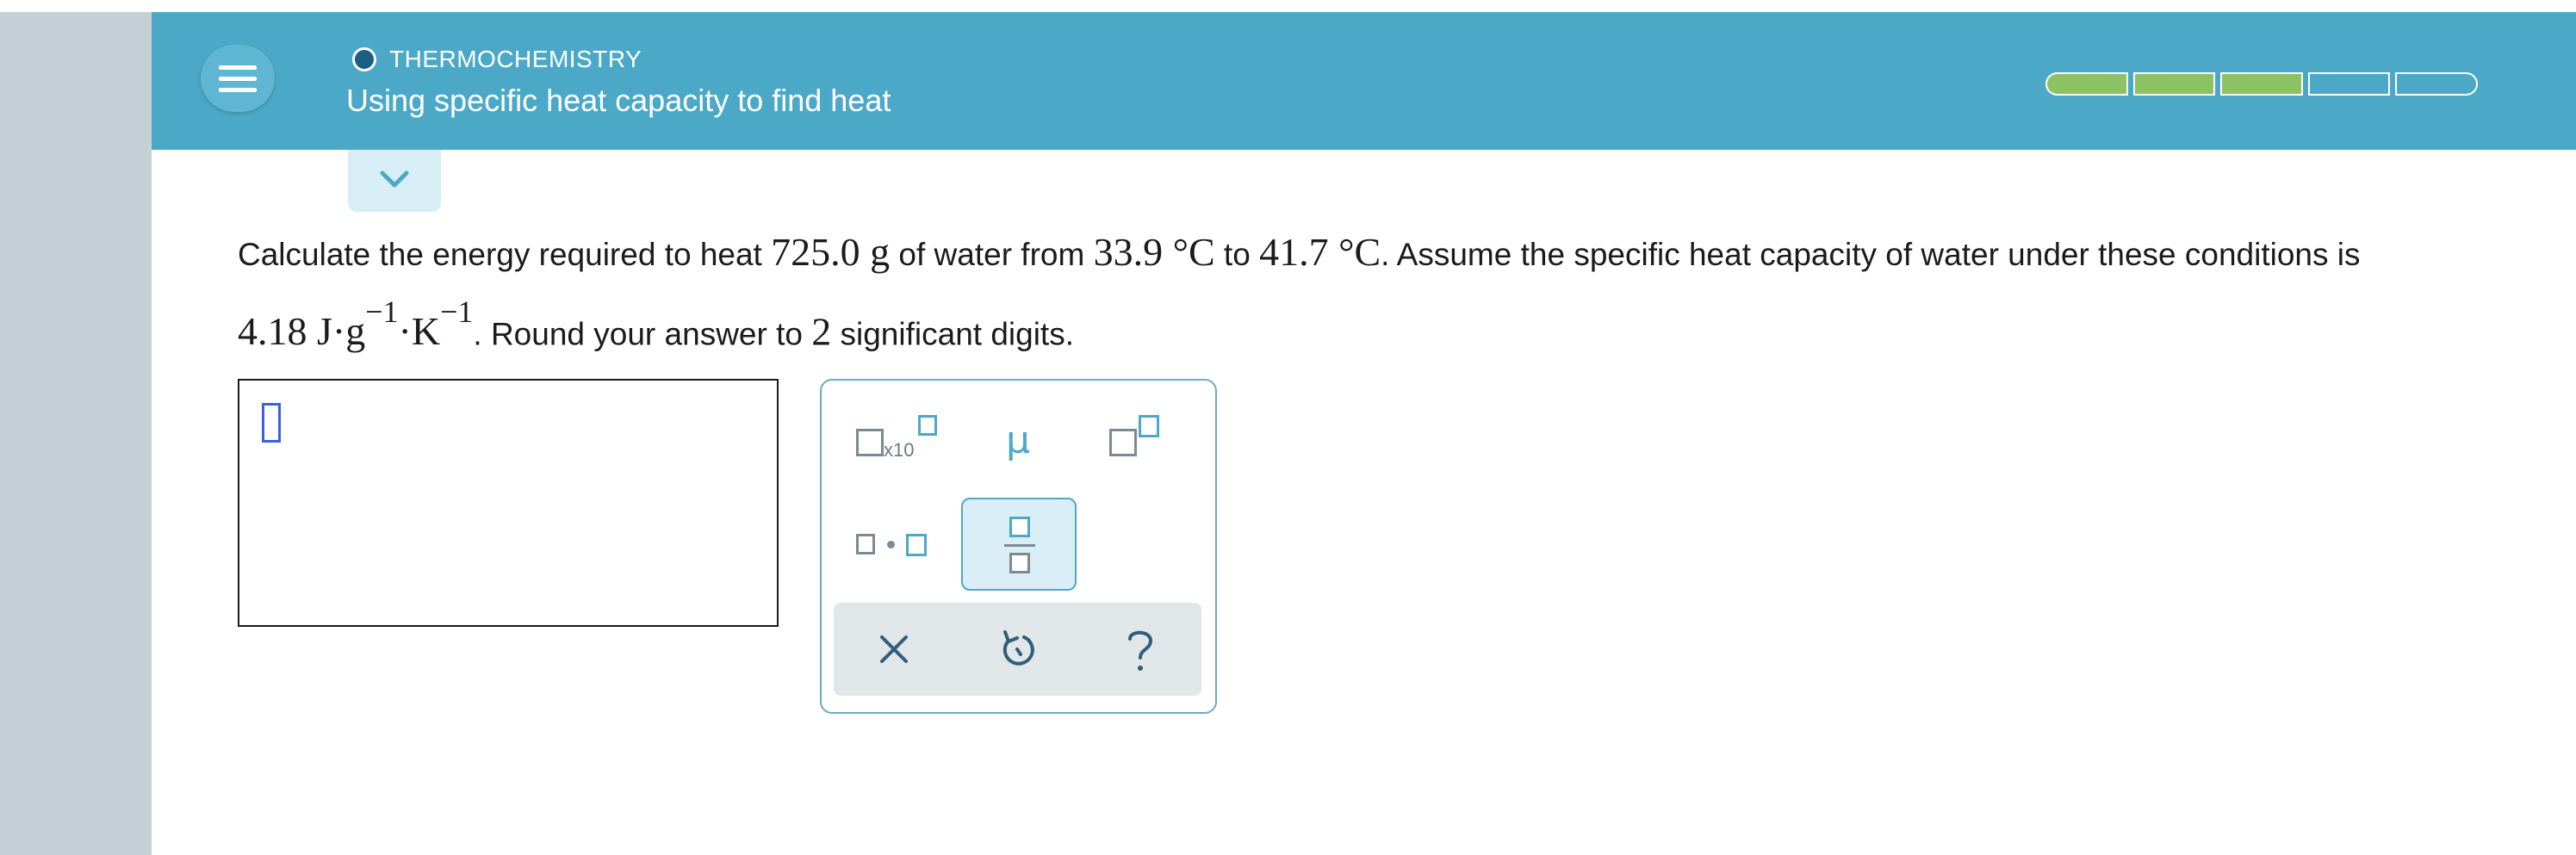 Image resolution: width=2576 pixels, height=855 pixels. I want to click on collapse-header-button, so click(394, 181).